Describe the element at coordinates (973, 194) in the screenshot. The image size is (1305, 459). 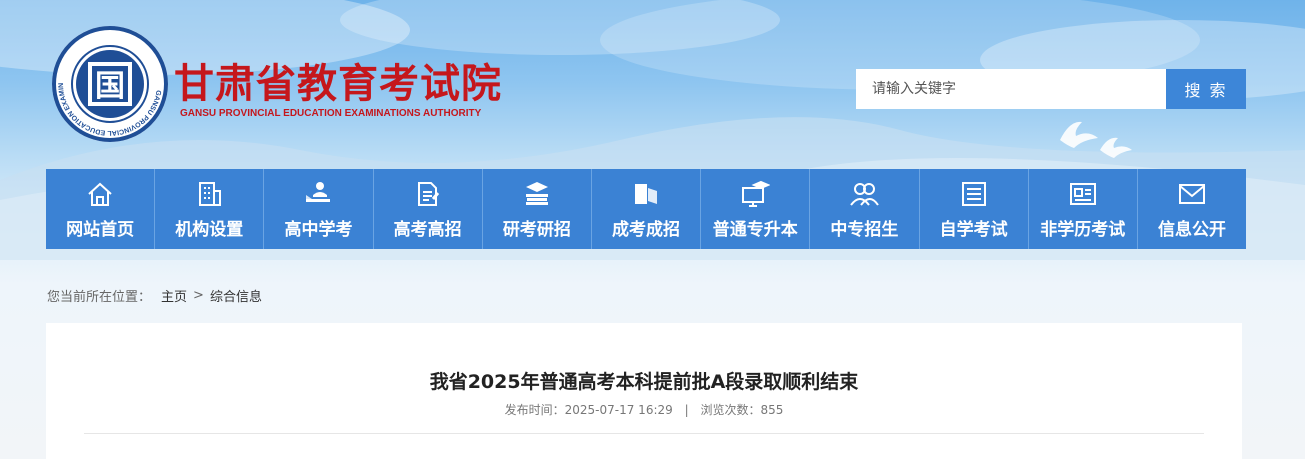
I see `notebook-icon` at that location.